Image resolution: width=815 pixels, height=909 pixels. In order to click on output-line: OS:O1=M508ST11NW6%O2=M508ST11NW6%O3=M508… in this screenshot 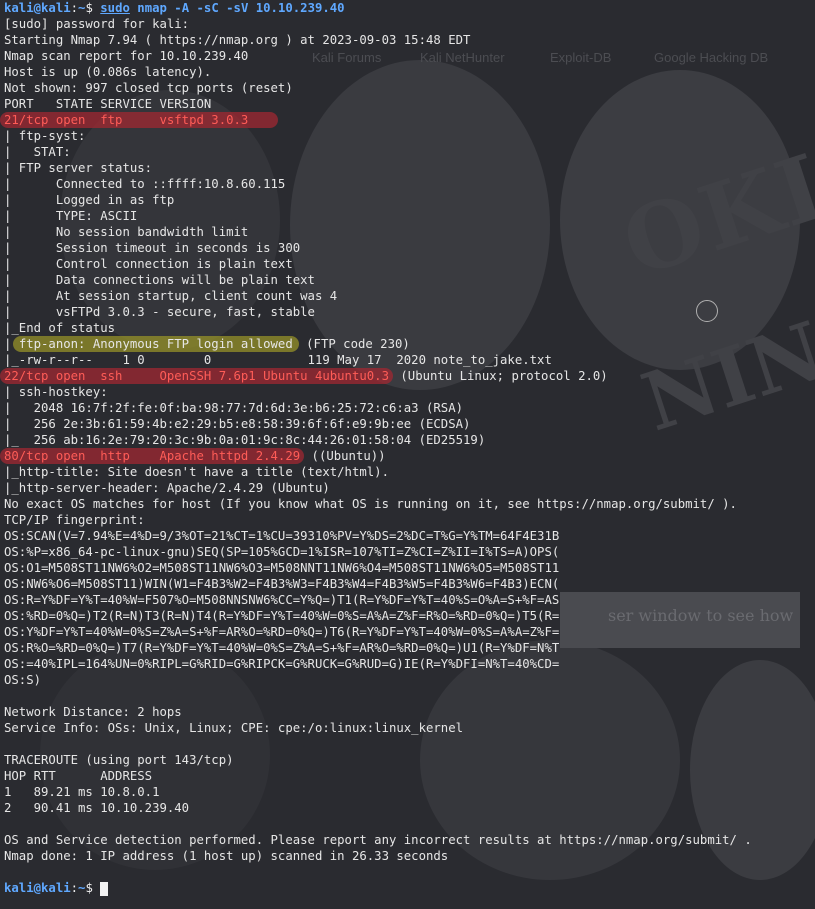, I will do `click(282, 568)`.